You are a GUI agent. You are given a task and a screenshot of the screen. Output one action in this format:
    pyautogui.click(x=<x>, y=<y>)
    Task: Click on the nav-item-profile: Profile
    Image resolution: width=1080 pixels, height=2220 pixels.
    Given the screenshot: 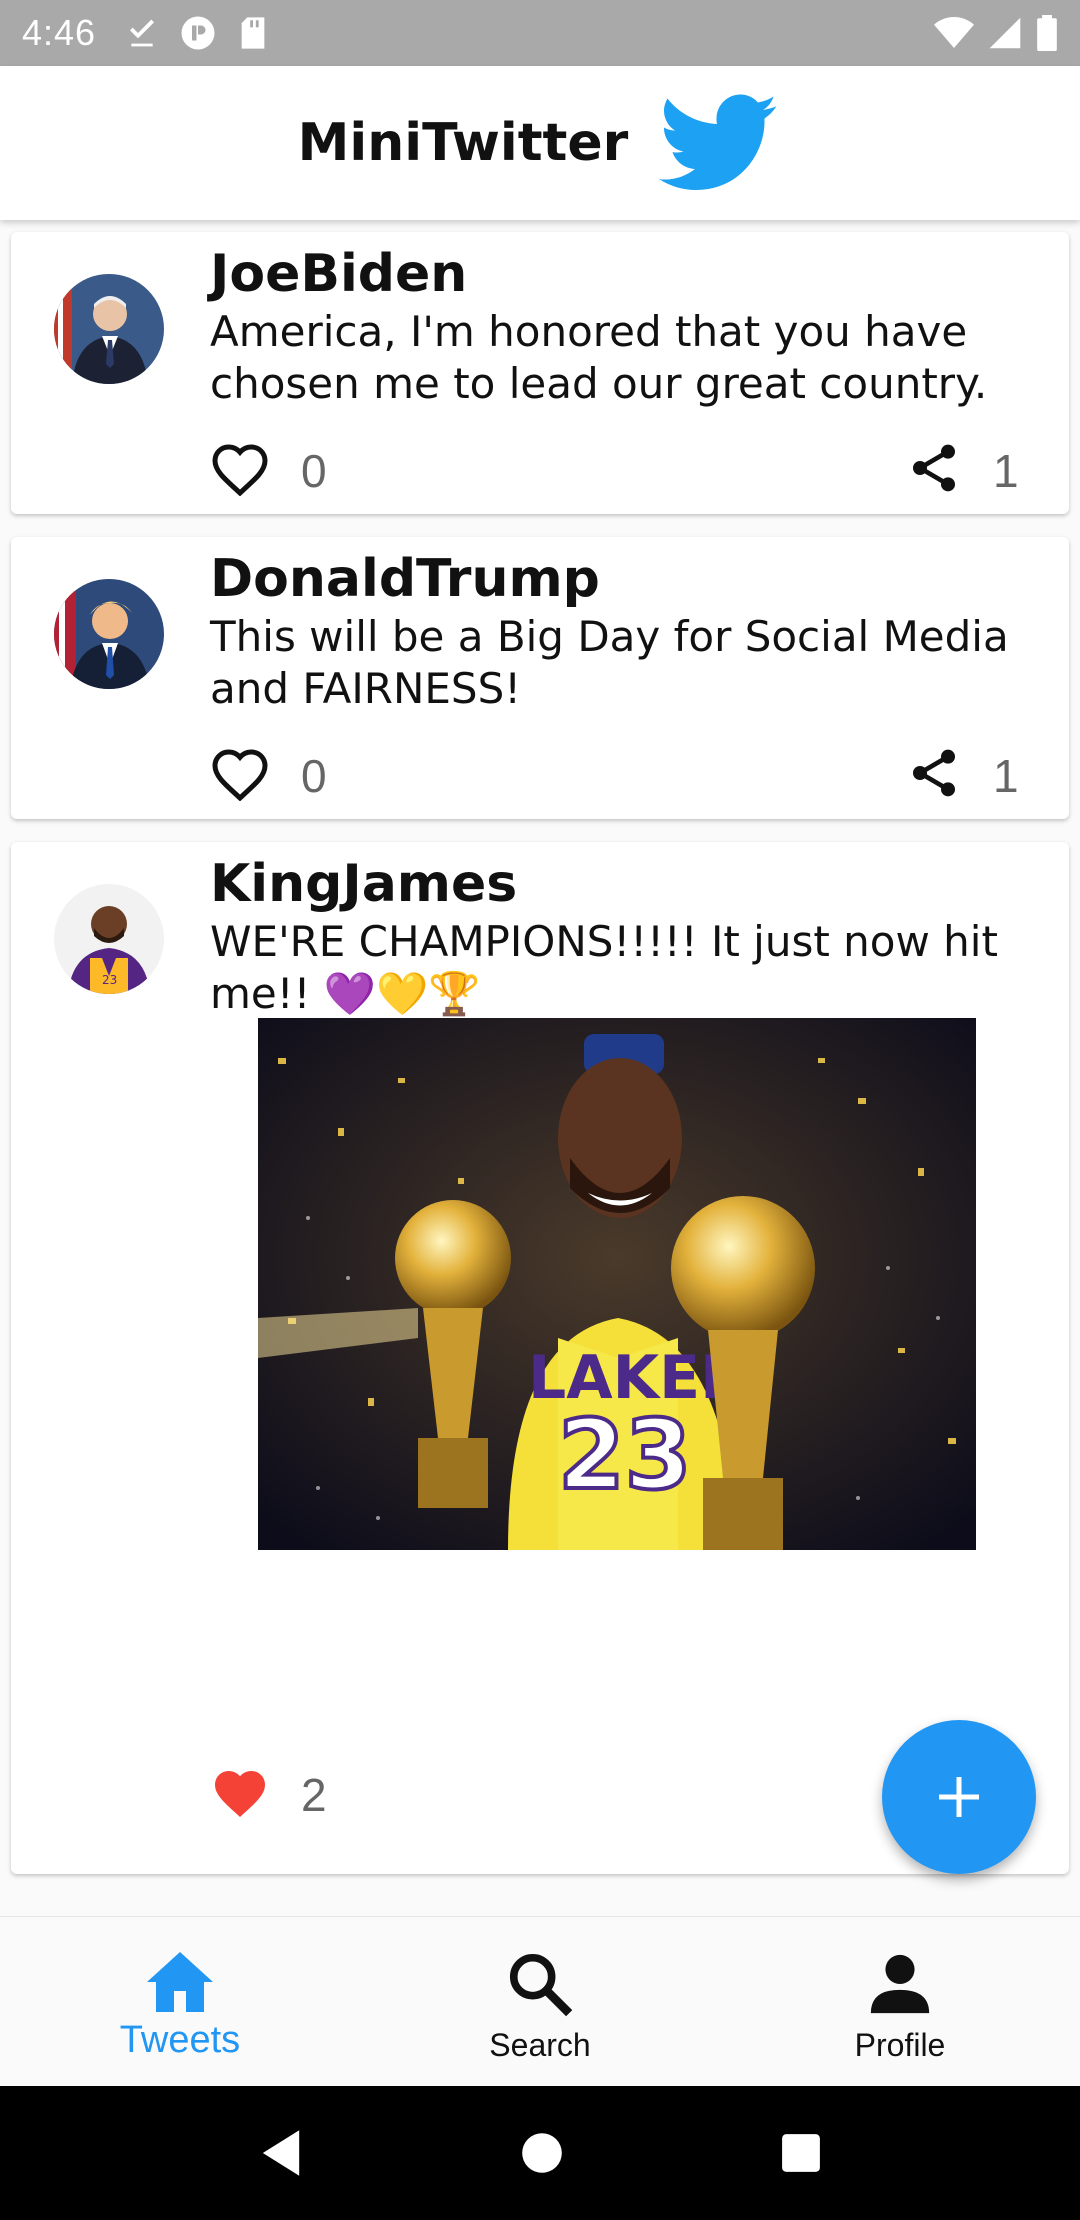 What is the action you would take?
    pyautogui.click(x=900, y=2001)
    